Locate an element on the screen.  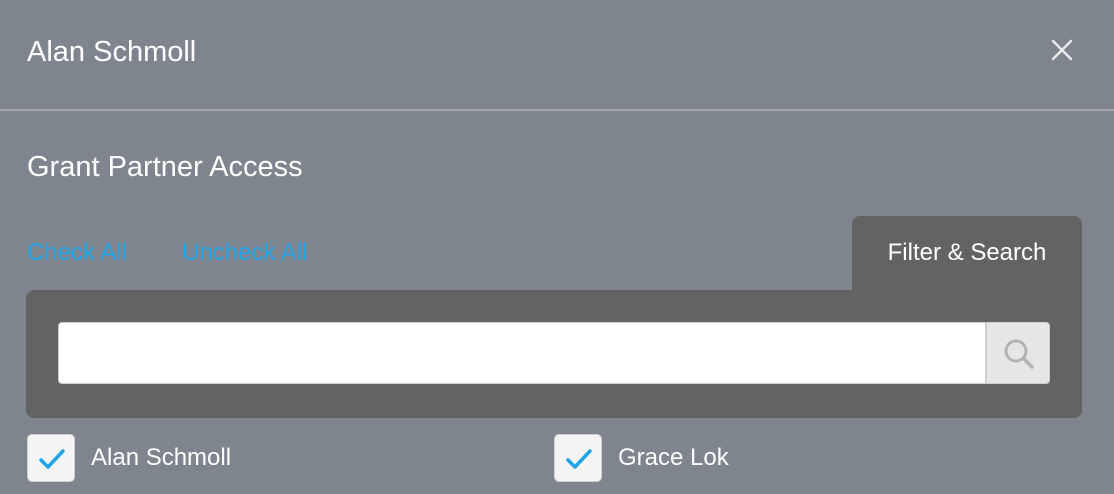
close-button is located at coordinates (1062, 50).